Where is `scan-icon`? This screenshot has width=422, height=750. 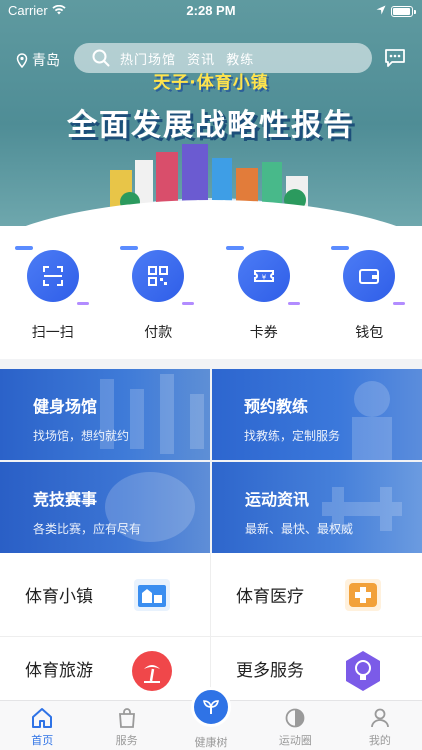
scan-icon is located at coordinates (52, 276).